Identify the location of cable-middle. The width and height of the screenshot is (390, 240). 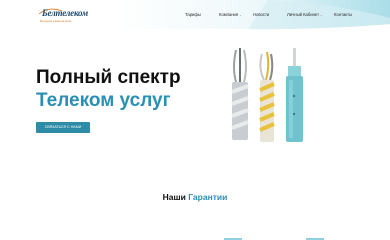
(267, 96).